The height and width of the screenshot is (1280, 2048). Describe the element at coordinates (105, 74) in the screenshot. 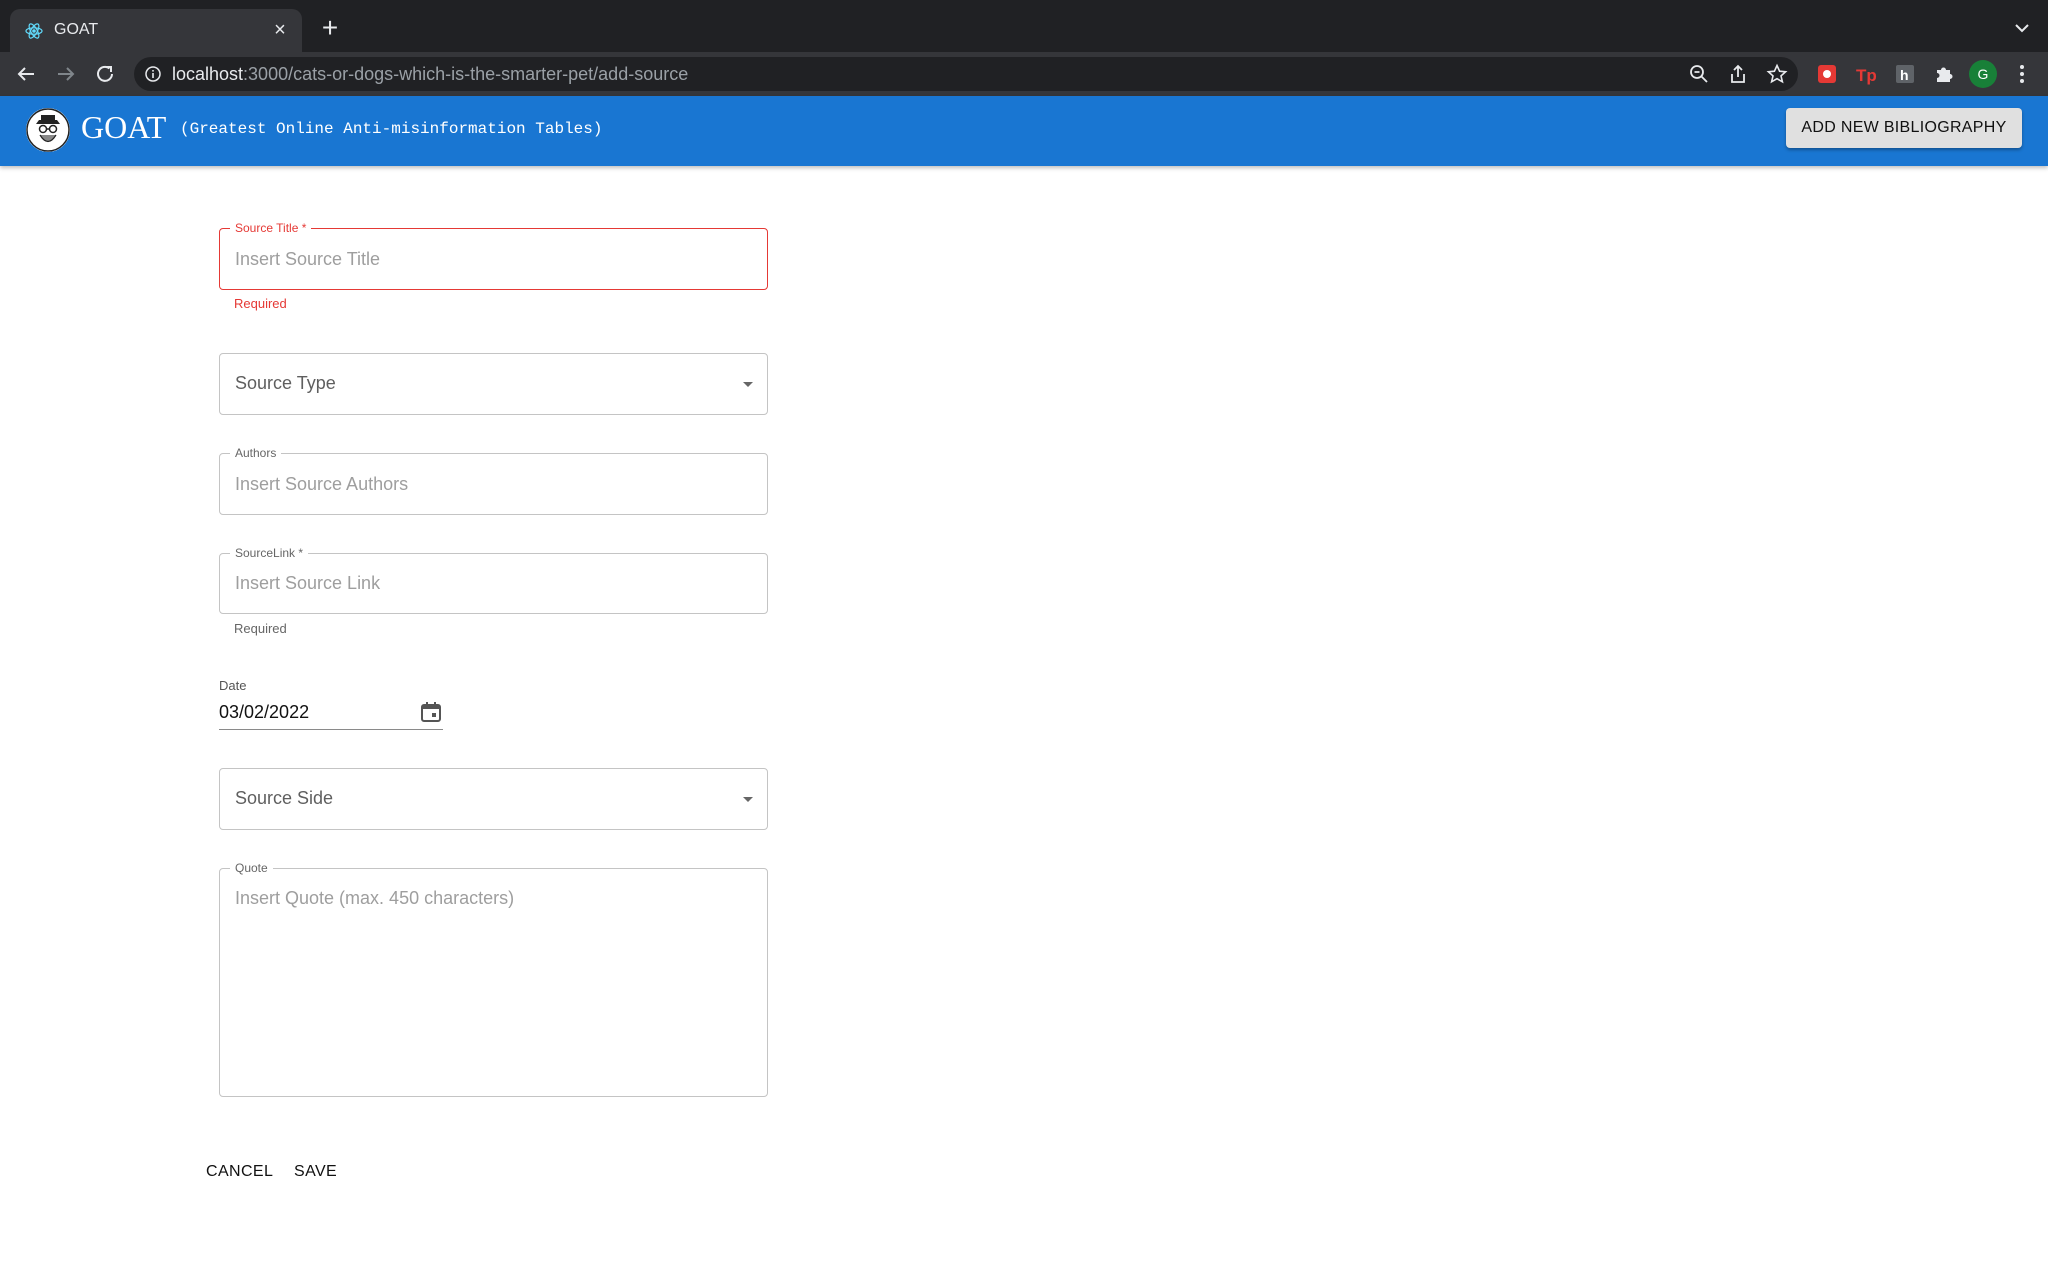

I see `reload-icon` at that location.